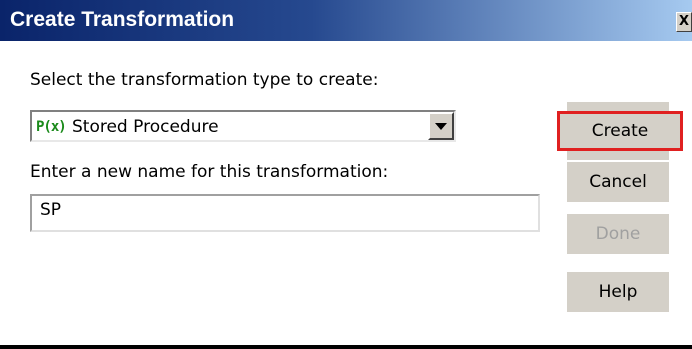 The width and height of the screenshot is (692, 349). Describe the element at coordinates (122, 19) in the screenshot. I see `window-title: Create Transformation` at that location.